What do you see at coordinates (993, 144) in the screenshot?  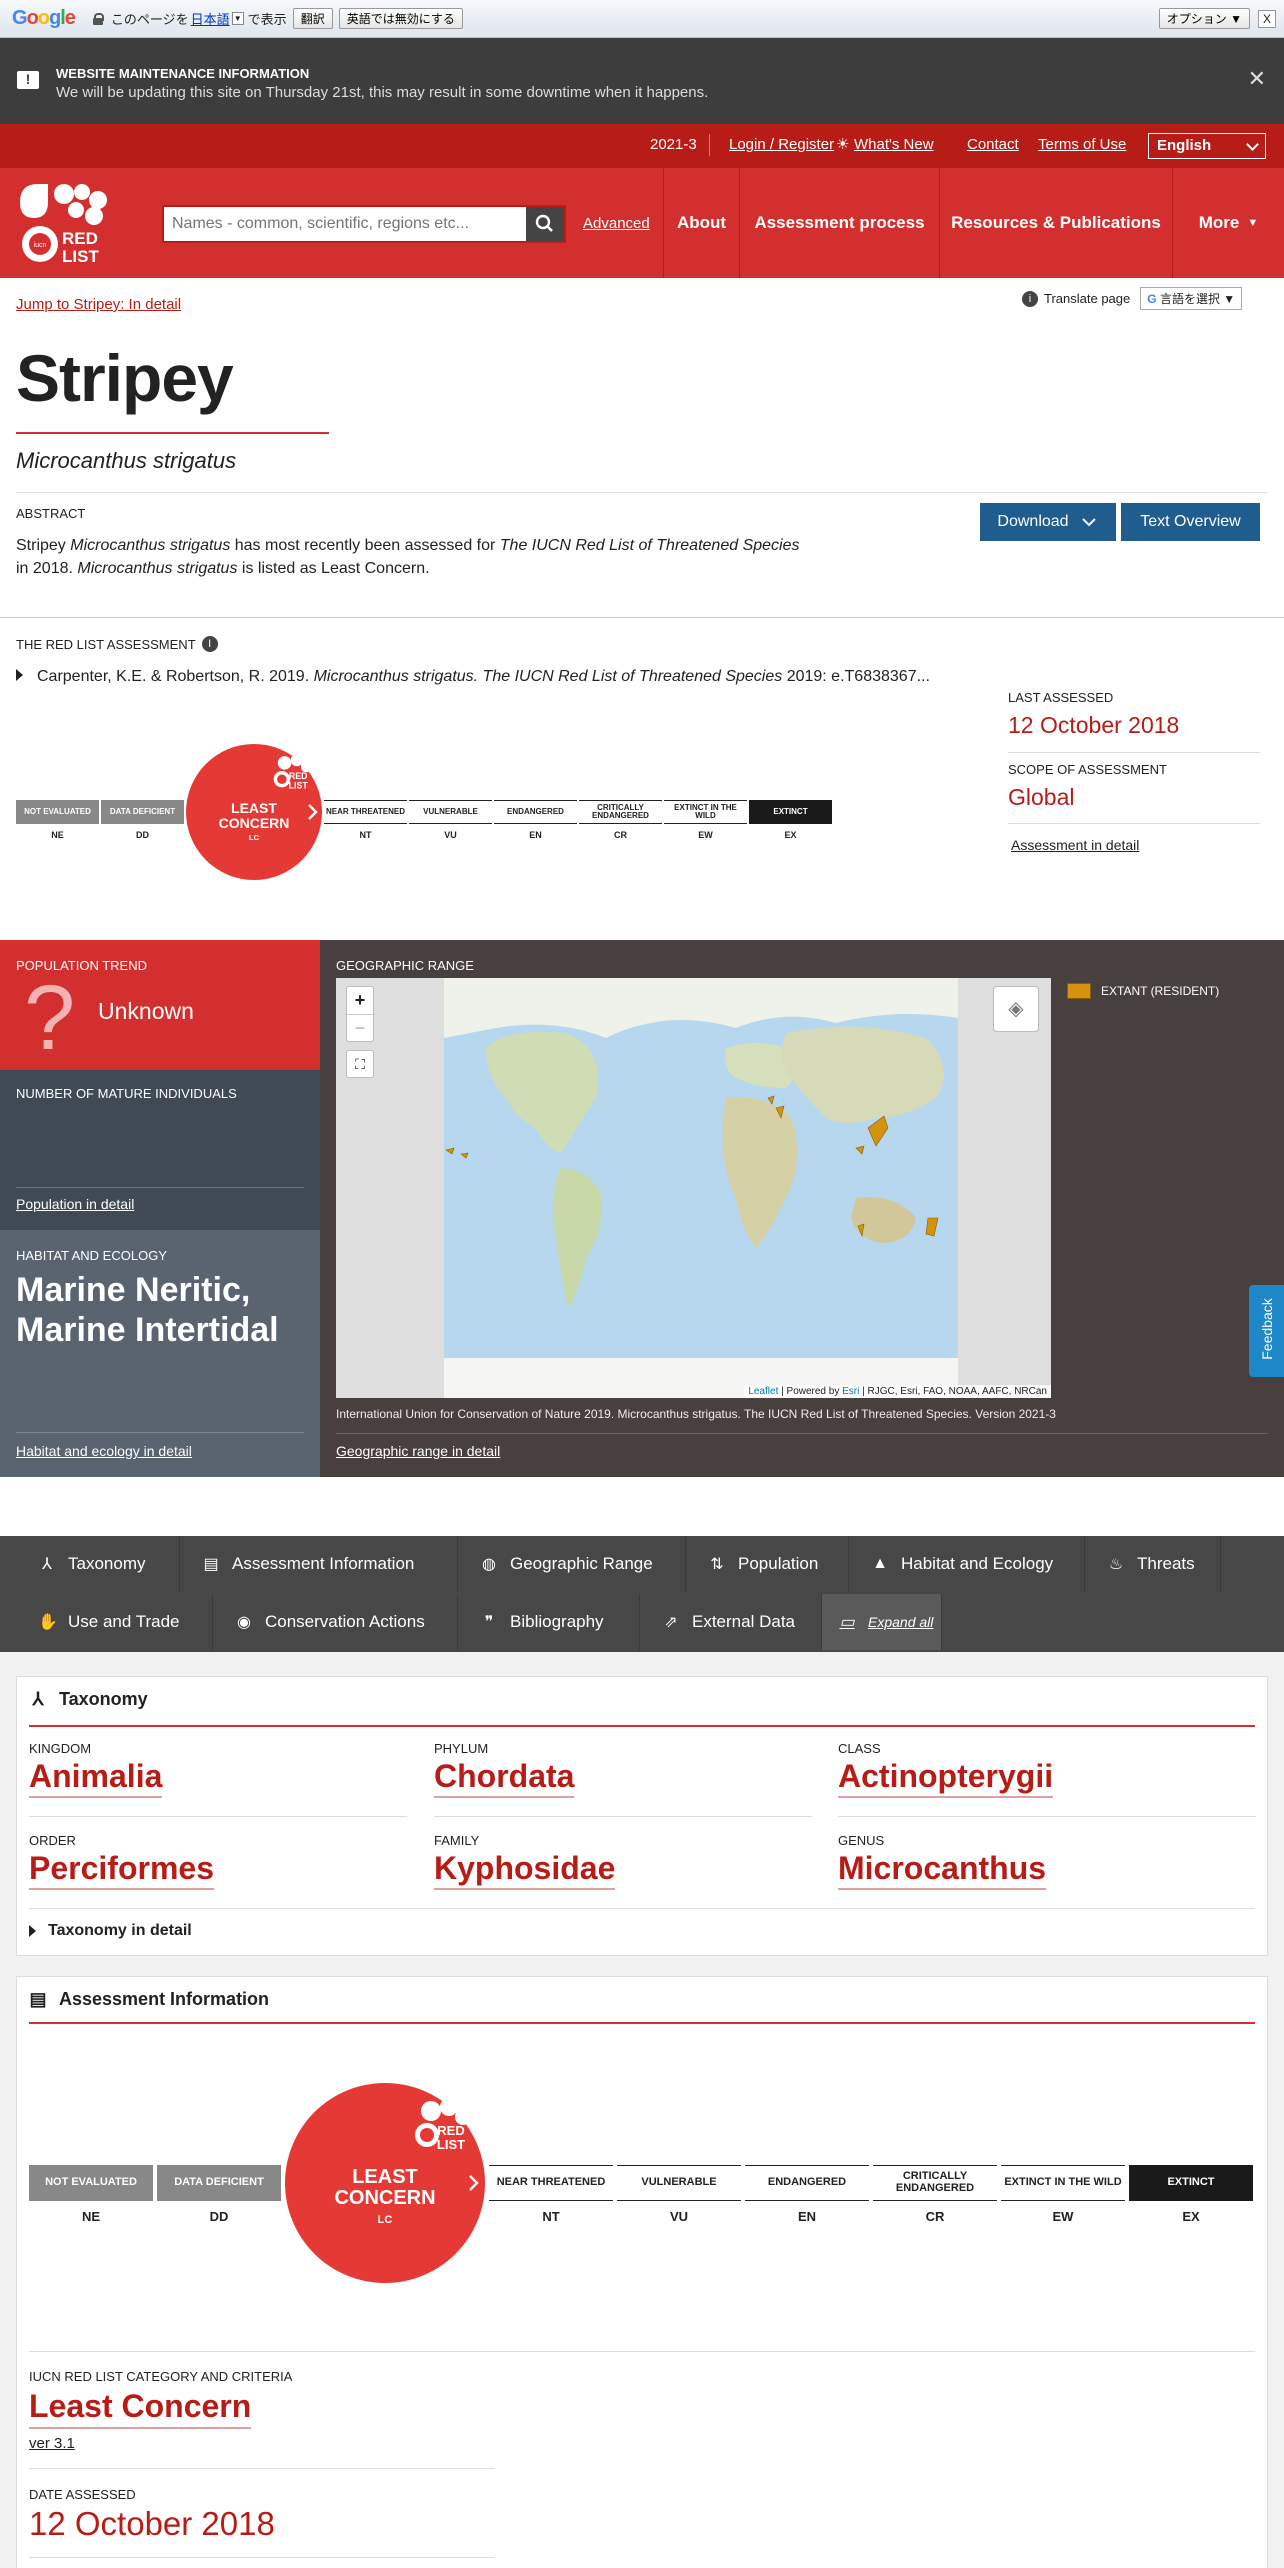 I see `contact-link: Contact` at bounding box center [993, 144].